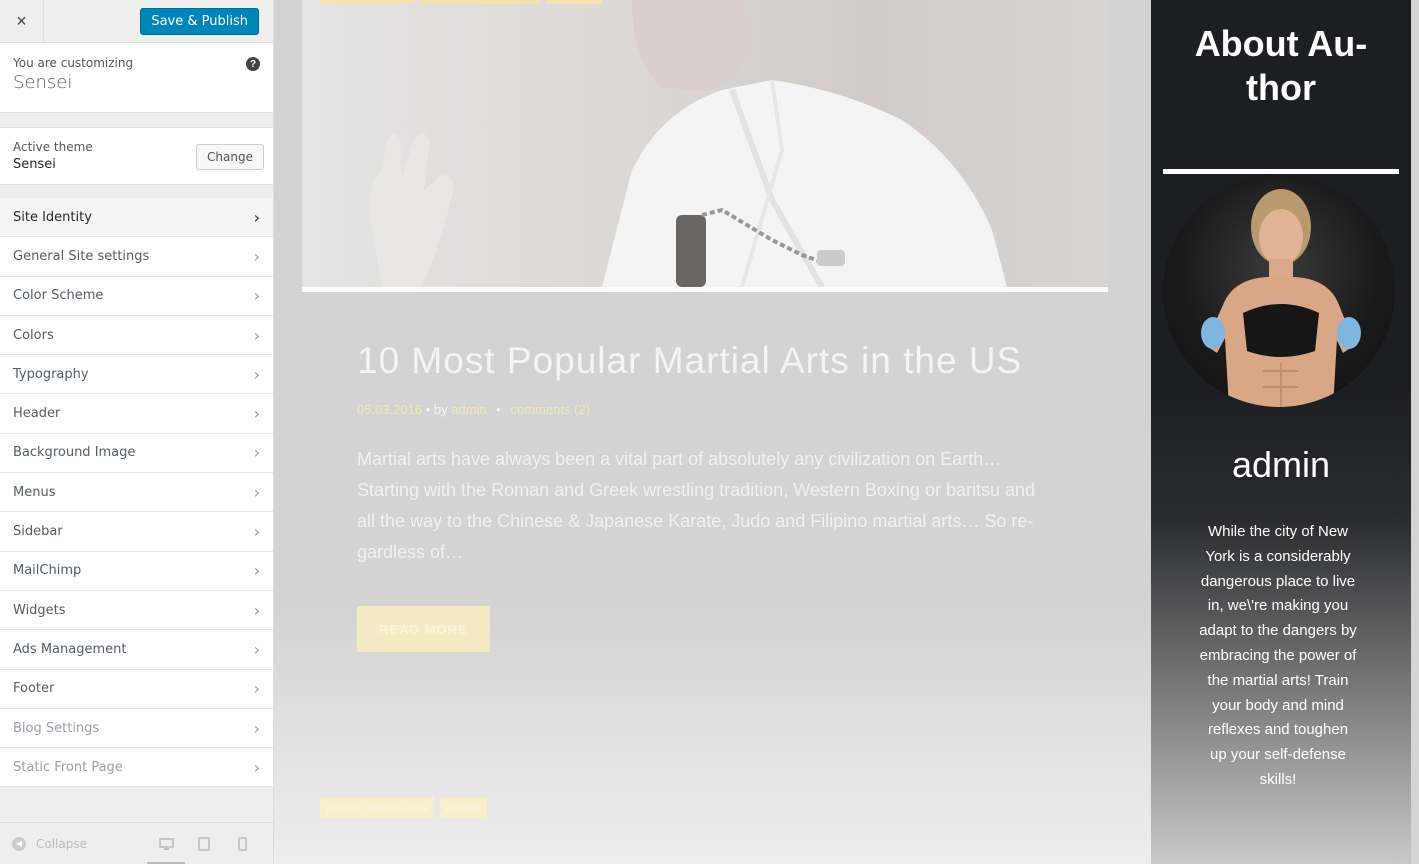  What do you see at coordinates (1415, 432) in the screenshot?
I see `scrollbar-track` at bounding box center [1415, 432].